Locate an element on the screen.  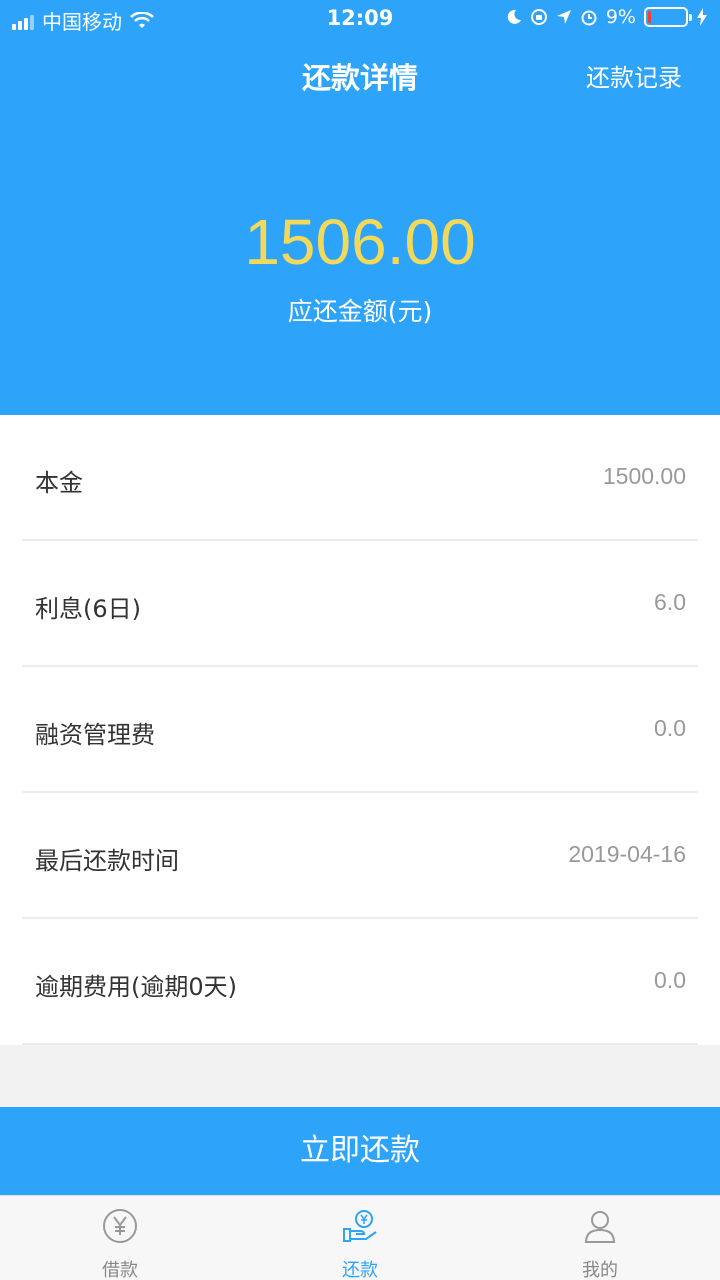
detail-row-due-date: 最后还款时间 2019-04-16 is located at coordinates (360, 856).